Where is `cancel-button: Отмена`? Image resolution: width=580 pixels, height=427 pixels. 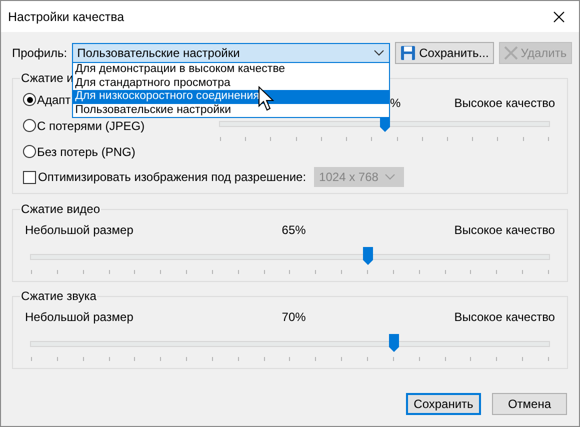 cancel-button: Отмена is located at coordinates (529, 404).